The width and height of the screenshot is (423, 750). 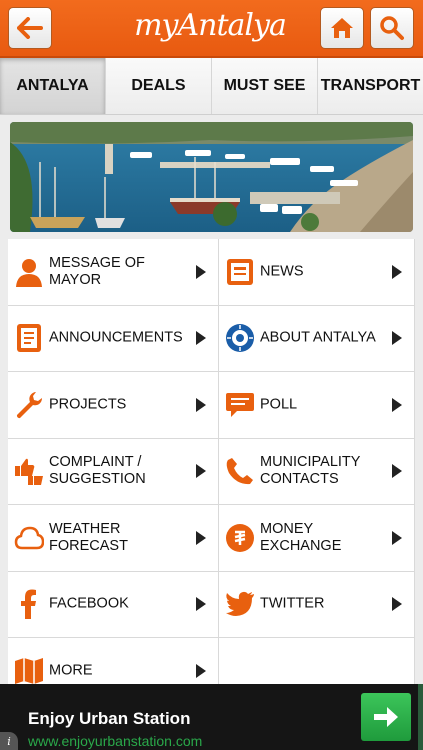 What do you see at coordinates (29, 405) in the screenshot?
I see `wrench-icon` at bounding box center [29, 405].